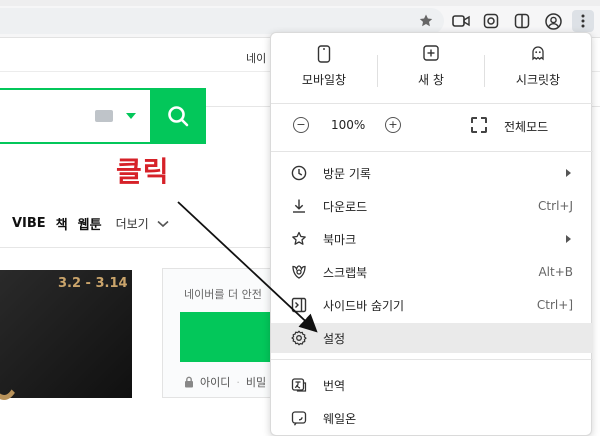 Image resolution: width=600 pixels, height=436 pixels. What do you see at coordinates (256, 58) in the screenshot?
I see `top-link: 네이` at bounding box center [256, 58].